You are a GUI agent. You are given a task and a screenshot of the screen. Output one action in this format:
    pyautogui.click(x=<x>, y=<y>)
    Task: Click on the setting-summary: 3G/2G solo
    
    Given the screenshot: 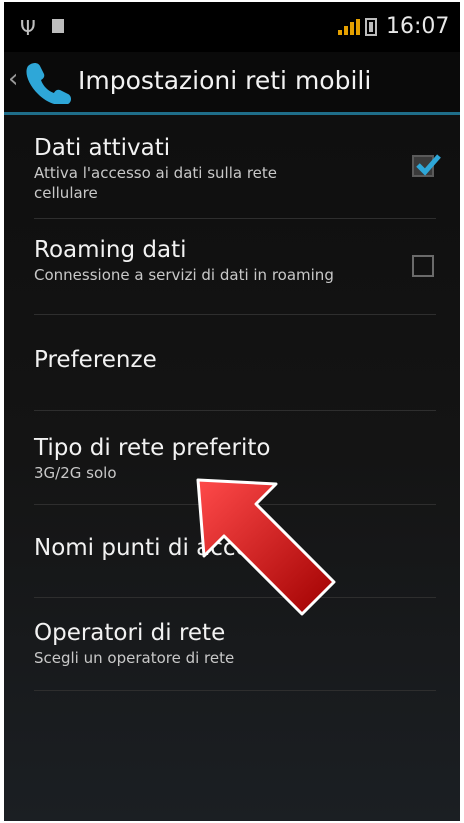 What is the action you would take?
    pyautogui.click(x=75, y=473)
    